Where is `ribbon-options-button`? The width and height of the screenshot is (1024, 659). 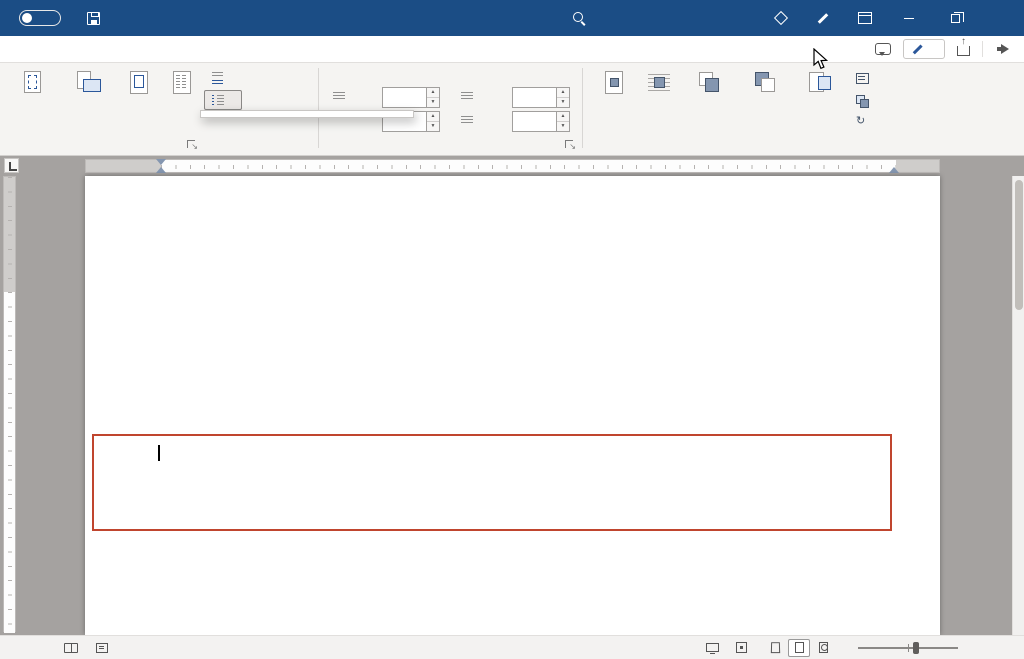 ribbon-options-button is located at coordinates (865, 18).